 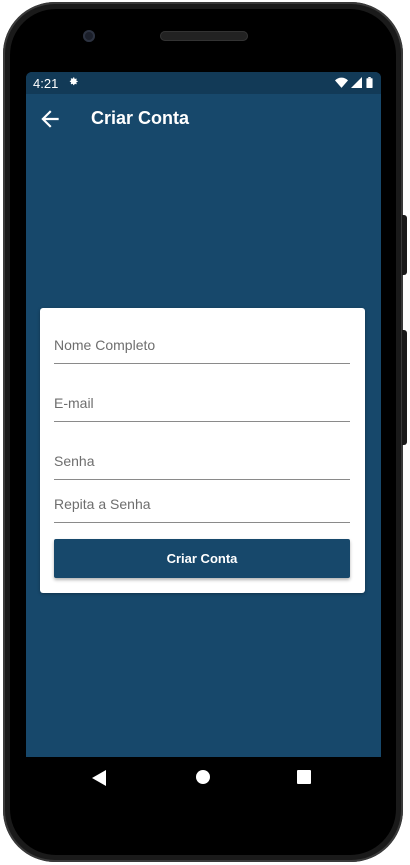 What do you see at coordinates (46, 83) in the screenshot?
I see `status-time: 4:21` at bounding box center [46, 83].